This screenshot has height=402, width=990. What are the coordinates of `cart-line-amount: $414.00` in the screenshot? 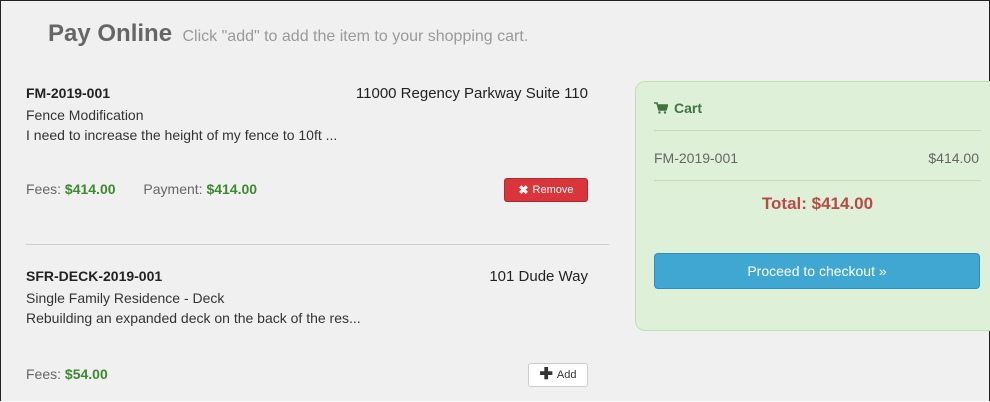 It's located at (953, 158).